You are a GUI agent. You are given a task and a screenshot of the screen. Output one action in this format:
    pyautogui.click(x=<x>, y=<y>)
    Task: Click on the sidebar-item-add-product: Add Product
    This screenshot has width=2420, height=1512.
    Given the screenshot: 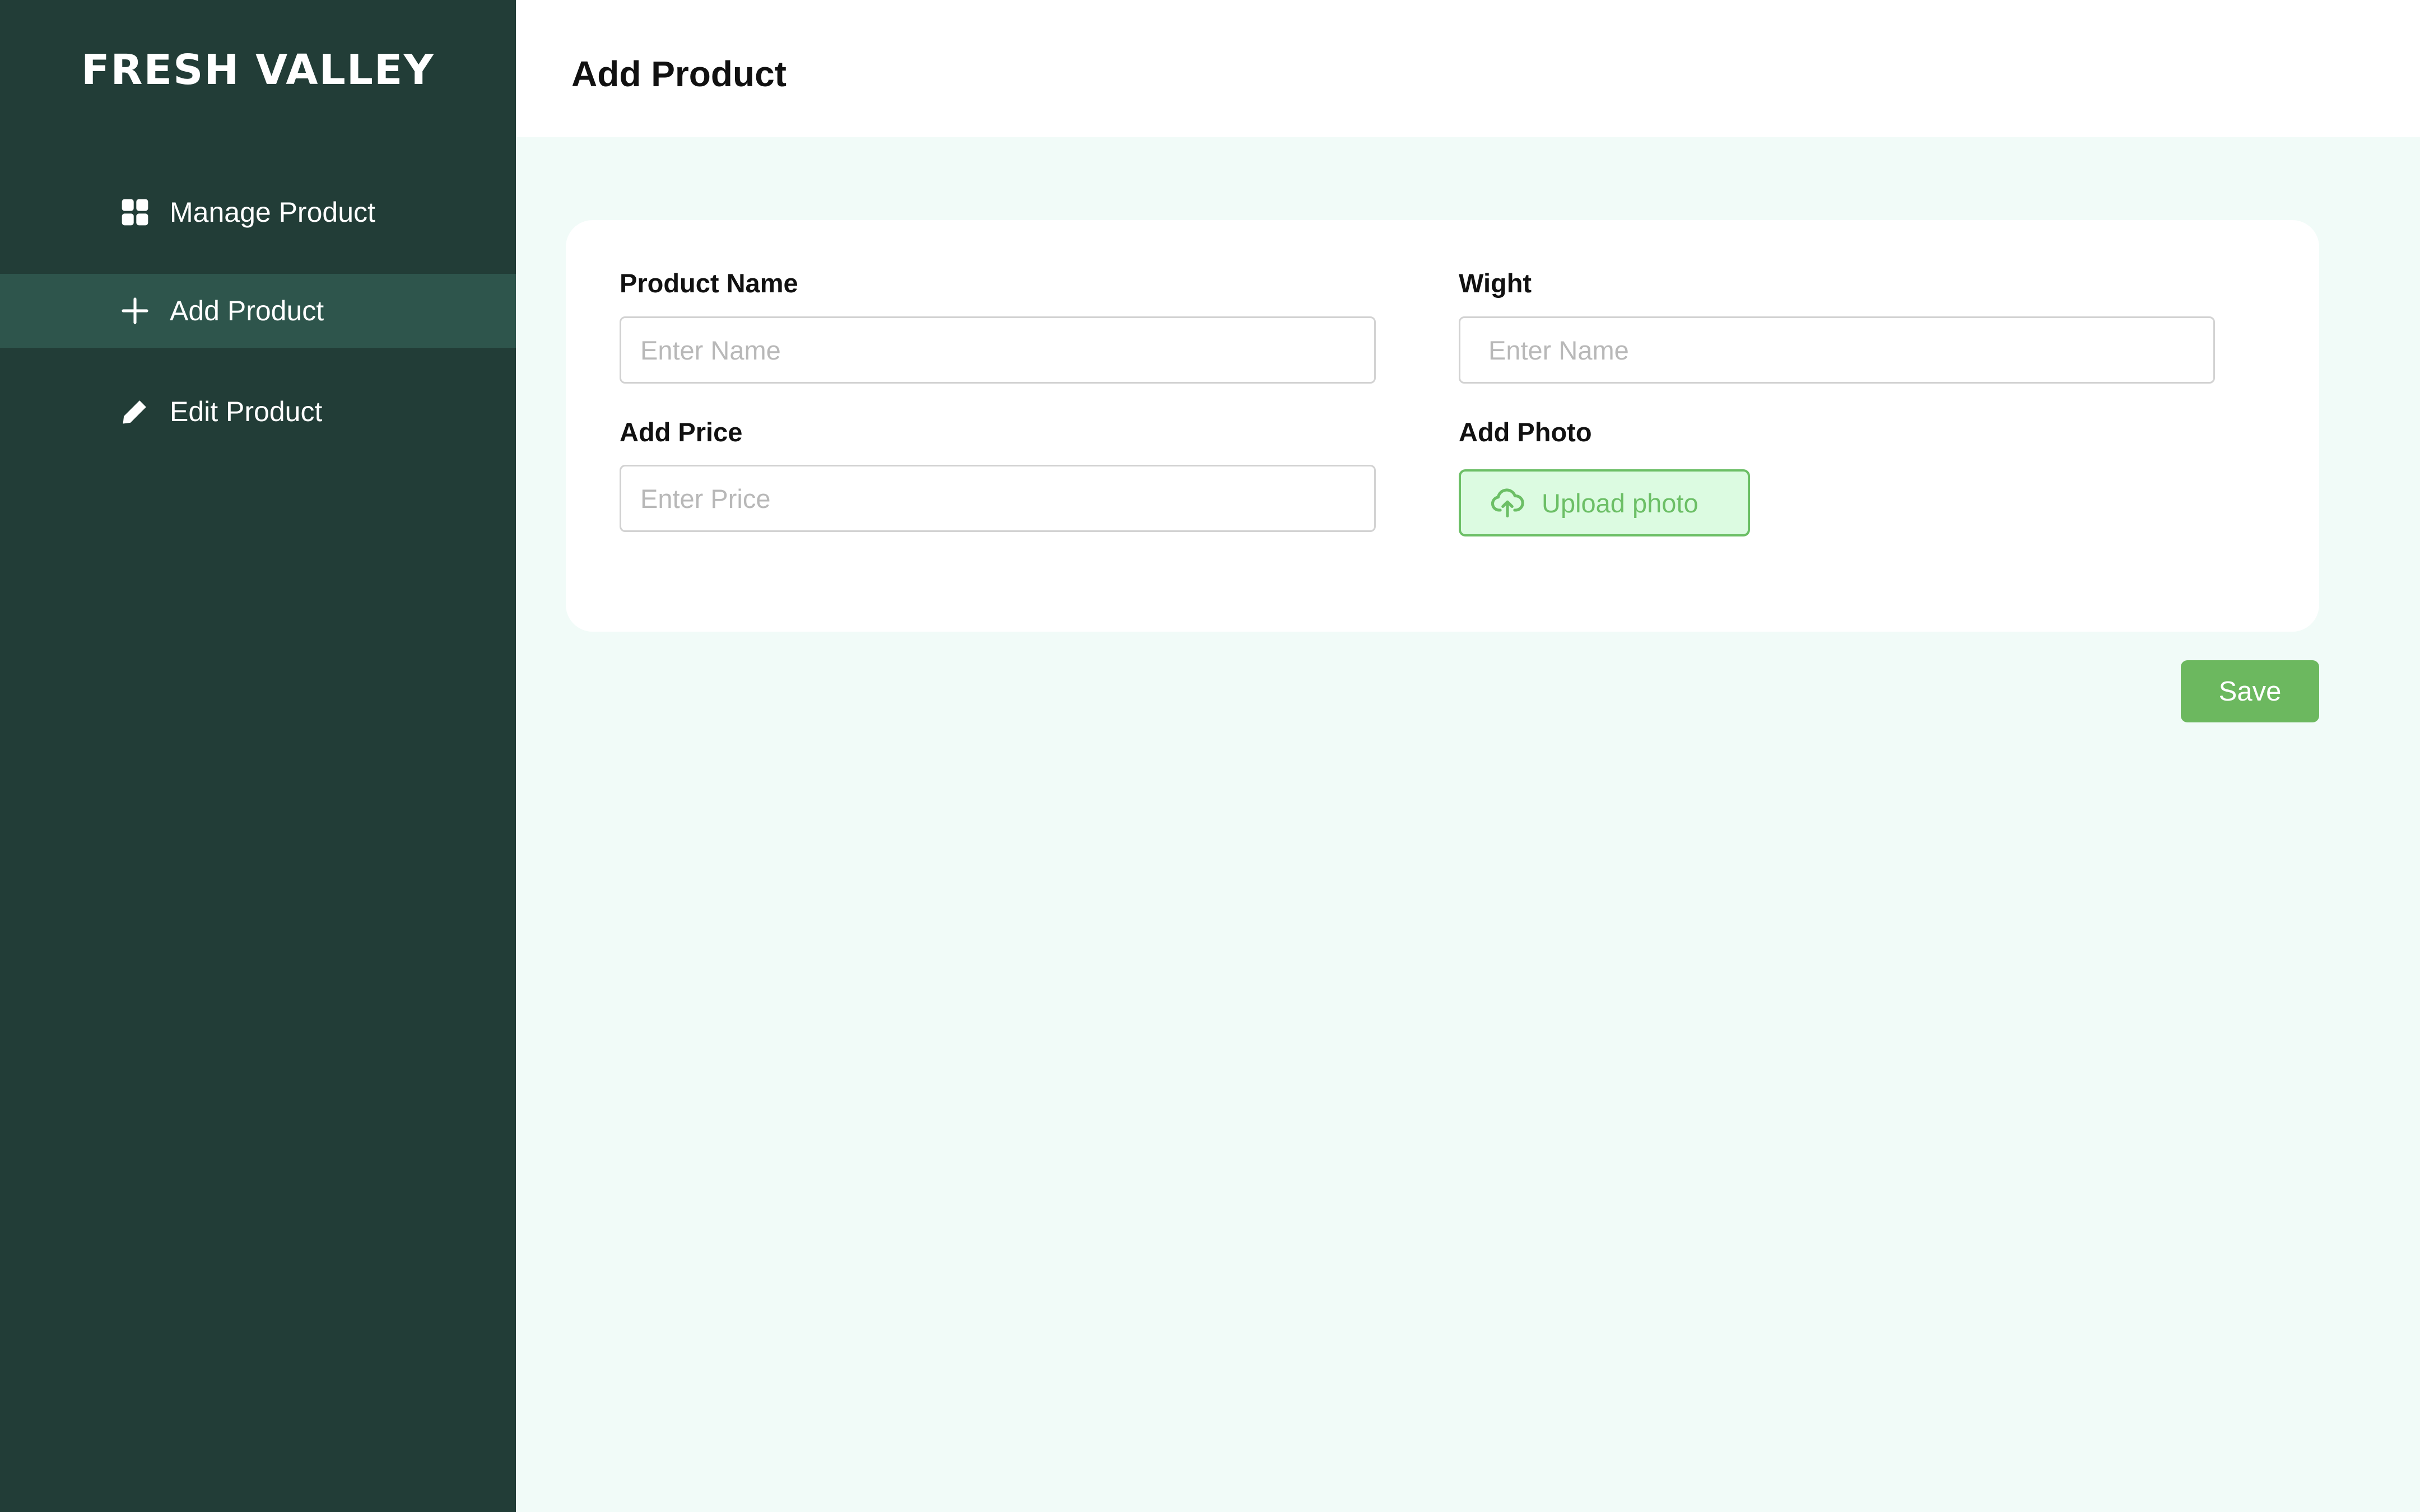 What is the action you would take?
    pyautogui.click(x=258, y=311)
    